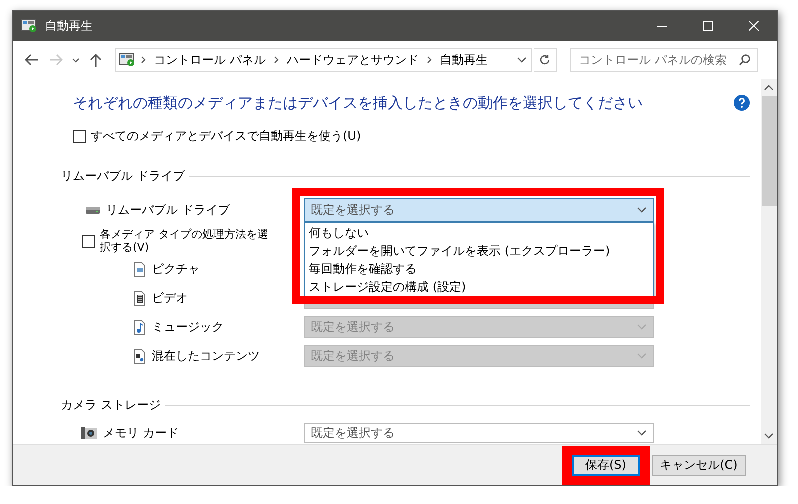 The image size is (798, 504). Describe the element at coordinates (170, 298) in the screenshot. I see `media-label: ビデオ` at that location.